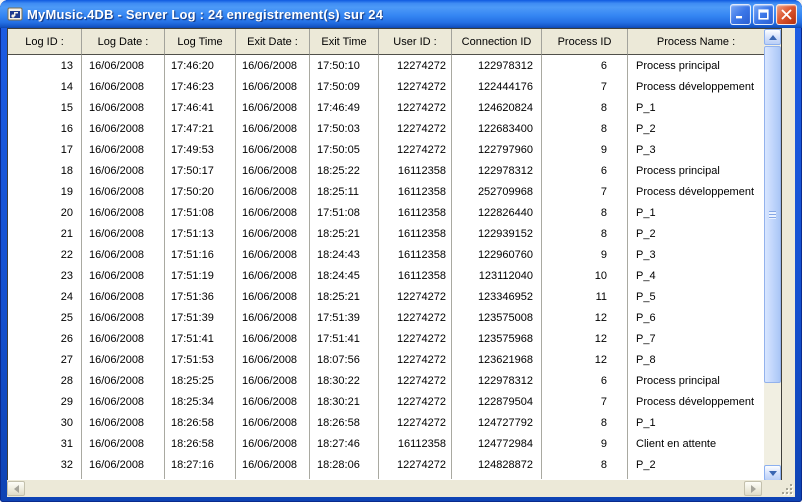 The height and width of the screenshot is (502, 802). Describe the element at coordinates (200, 401) in the screenshot. I see `cell-log-time: 18:25:34` at that location.